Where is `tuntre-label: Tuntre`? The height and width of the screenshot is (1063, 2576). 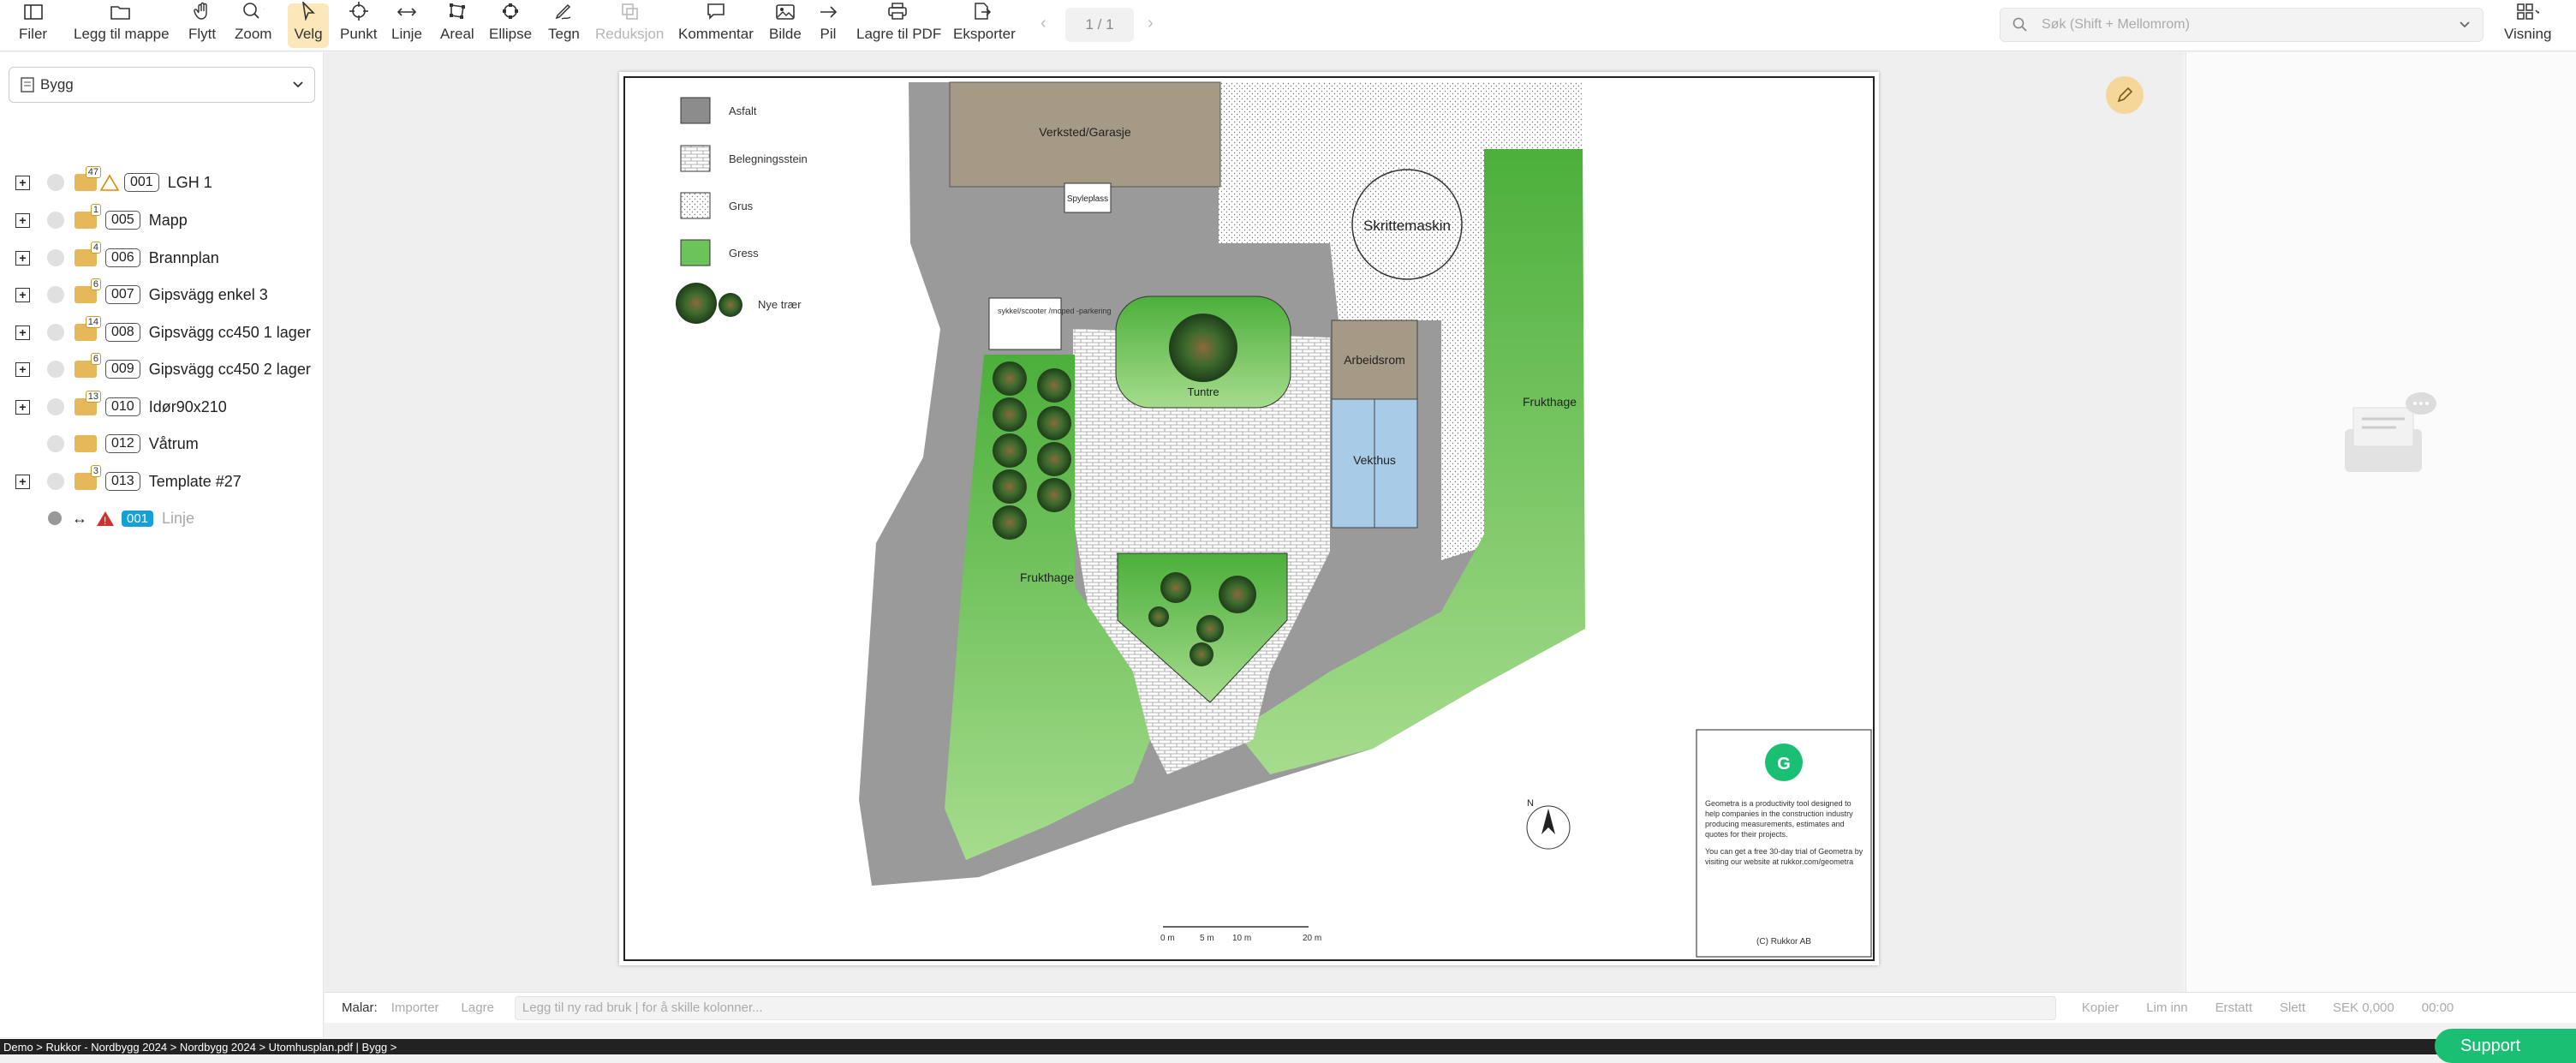
tuntre-label: Tuntre is located at coordinates (1203, 391).